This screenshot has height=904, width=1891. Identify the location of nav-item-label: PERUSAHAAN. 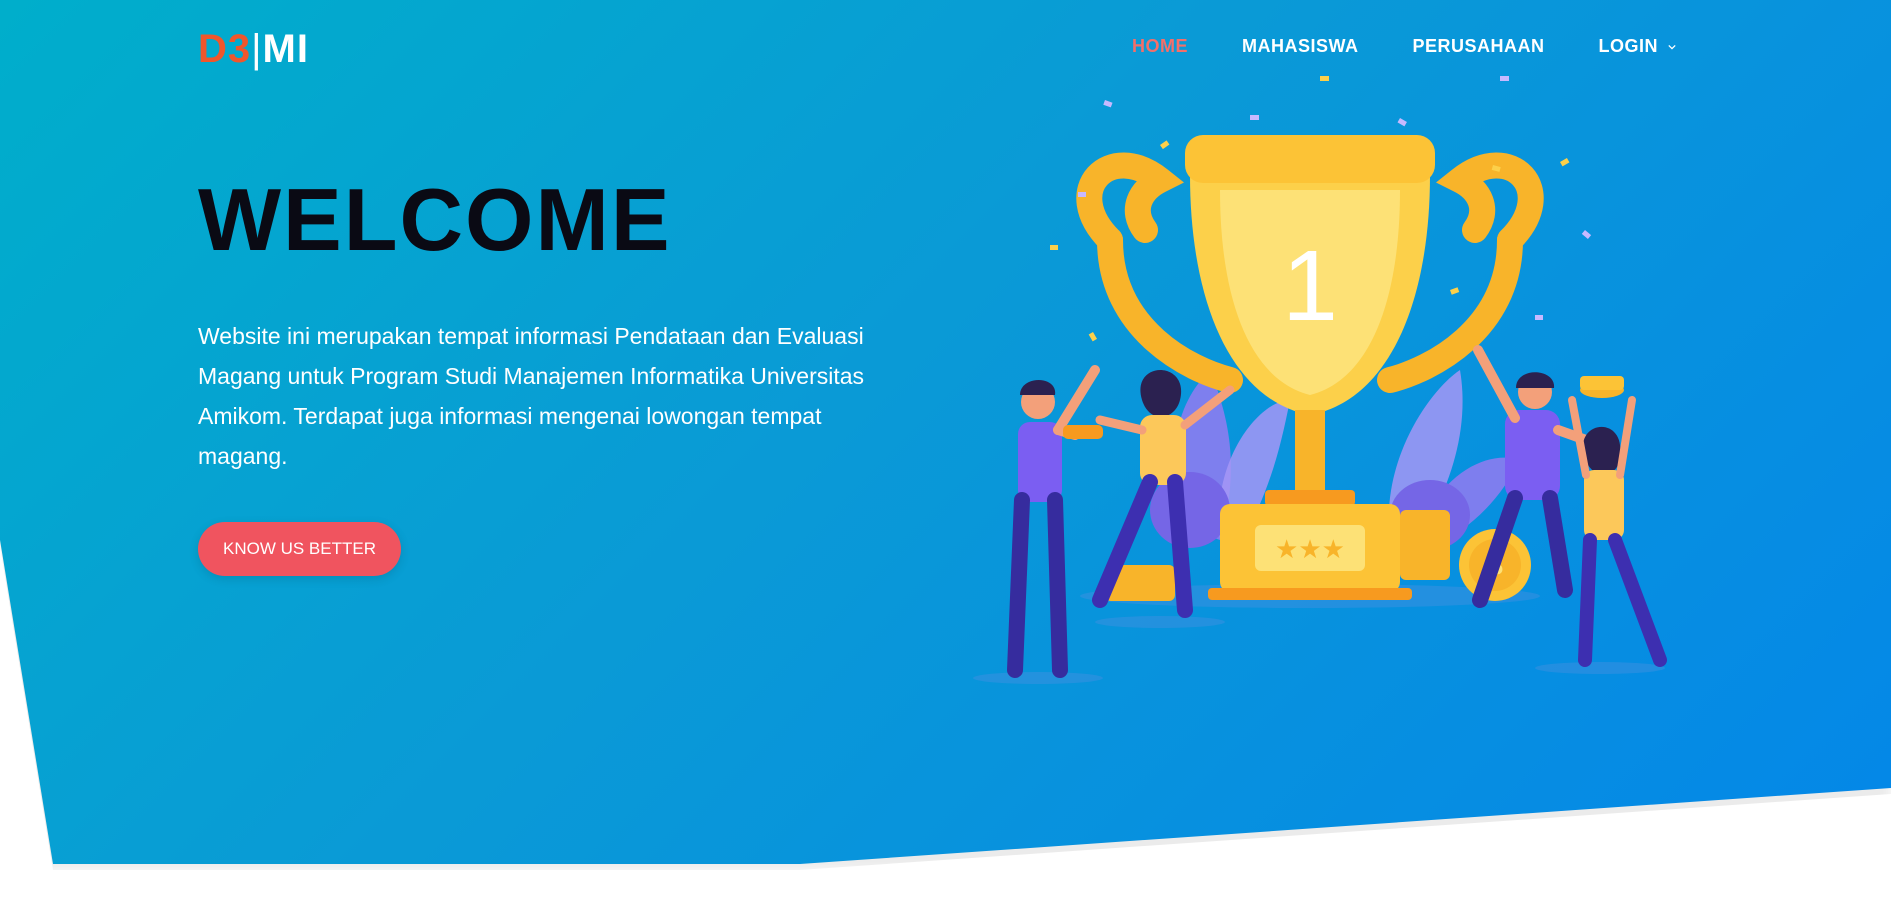
(1478, 46).